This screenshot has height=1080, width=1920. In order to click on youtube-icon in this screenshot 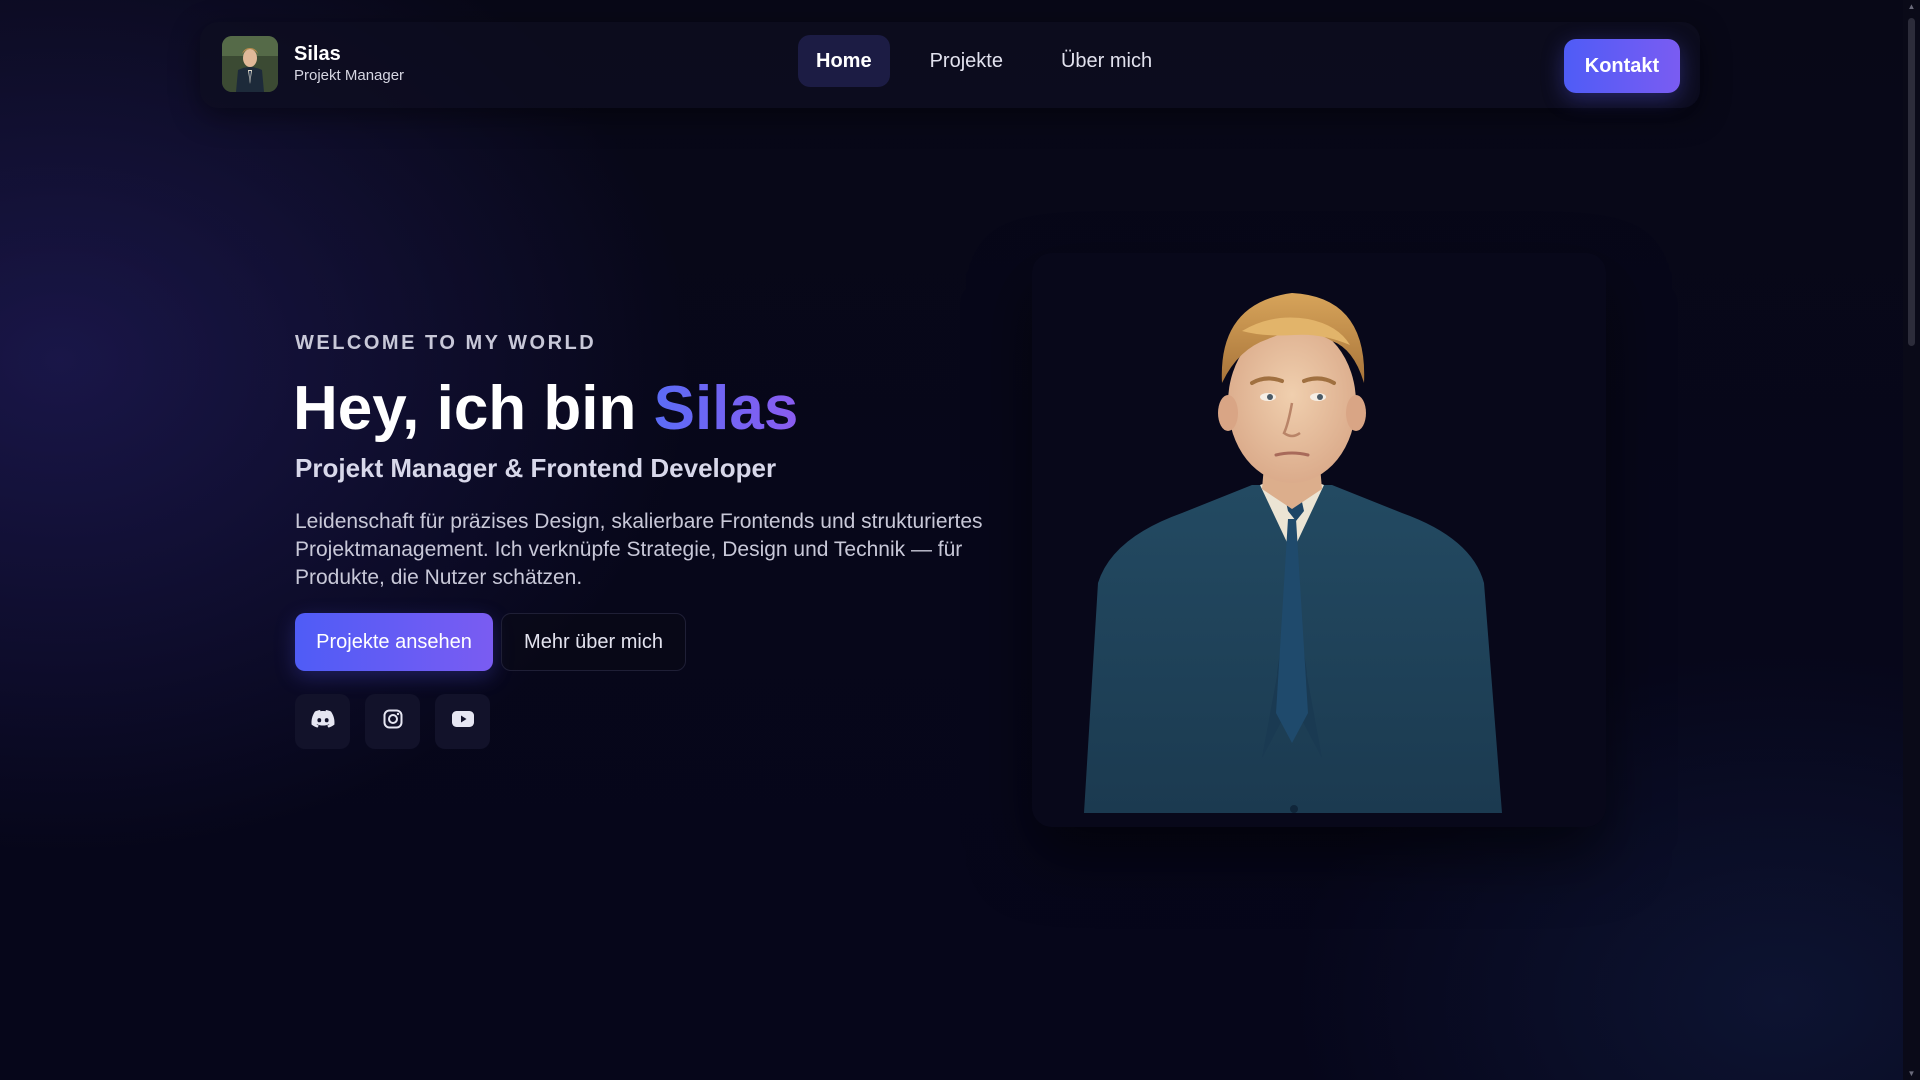, I will do `click(462, 721)`.